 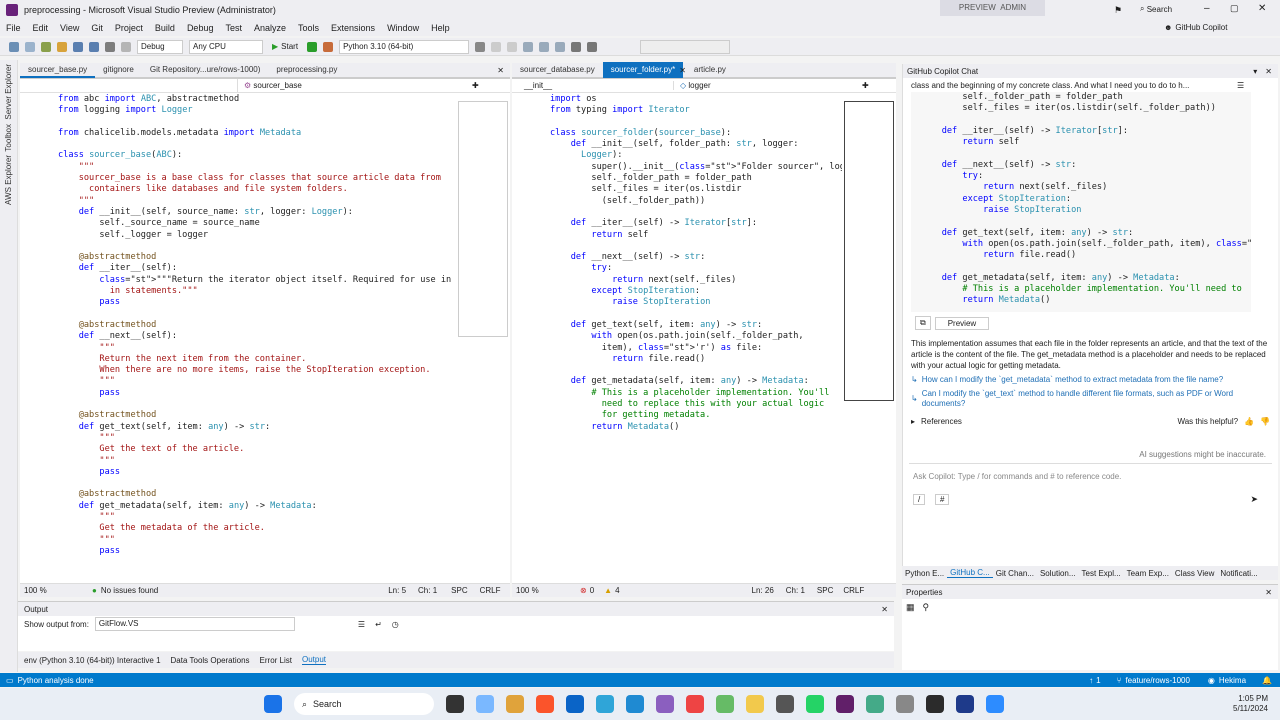 What do you see at coordinates (257, 551) in the screenshot?
I see `code-line: pass` at bounding box center [257, 551].